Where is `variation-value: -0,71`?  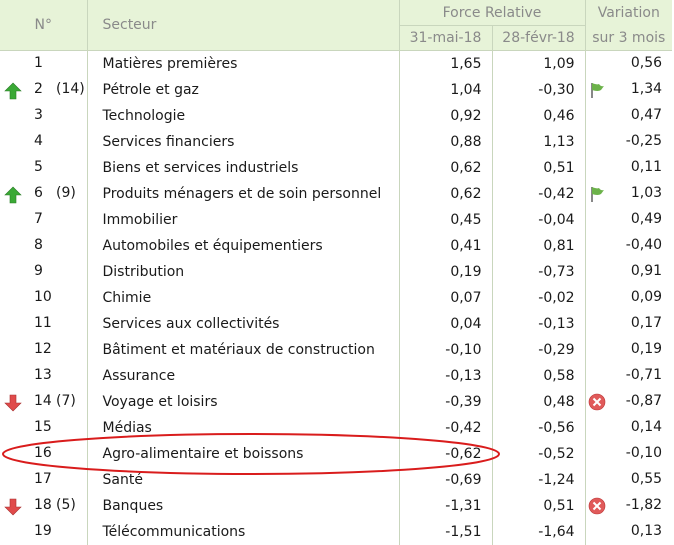
variation-value: -0,71 is located at coordinates (644, 375).